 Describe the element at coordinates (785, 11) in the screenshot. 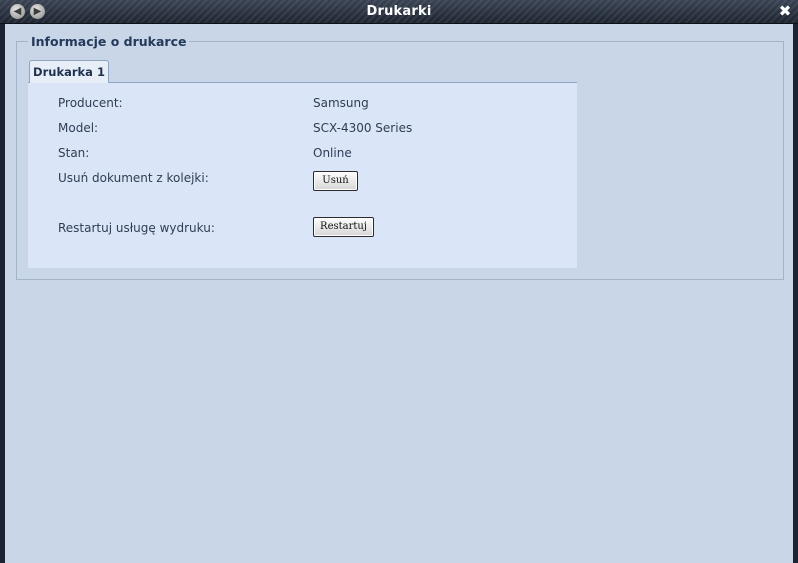

I see `close-icon: ✖` at that location.